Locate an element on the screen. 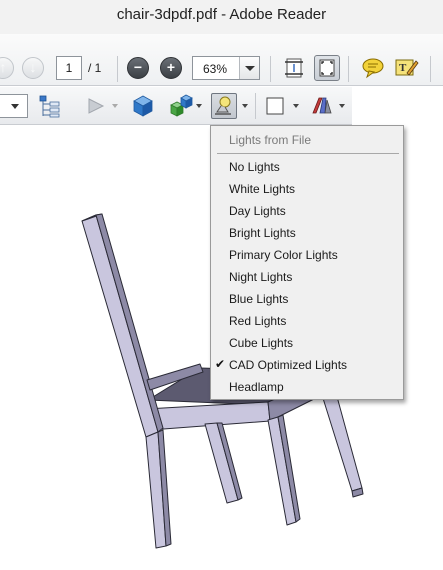  menu-item-label: Headlamp is located at coordinates (256, 387).